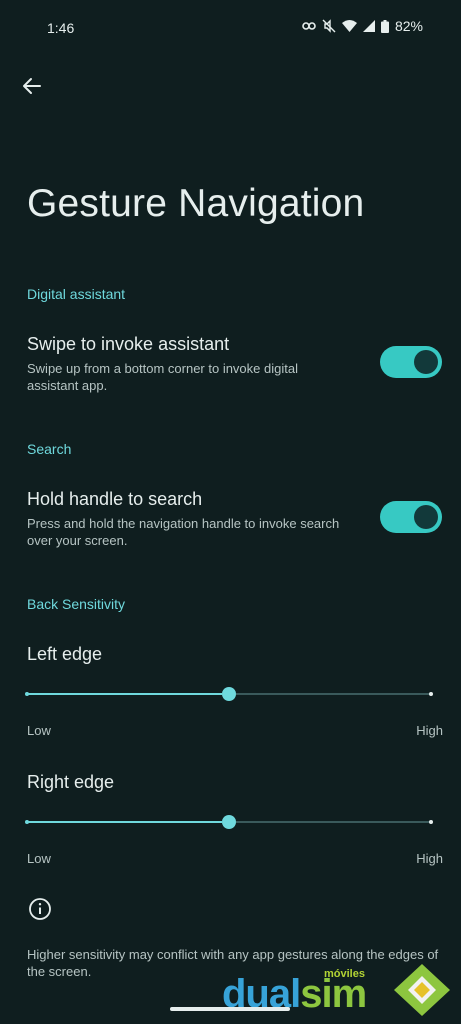 The height and width of the screenshot is (1024, 461). I want to click on swipe-assistant-toggle, so click(411, 362).